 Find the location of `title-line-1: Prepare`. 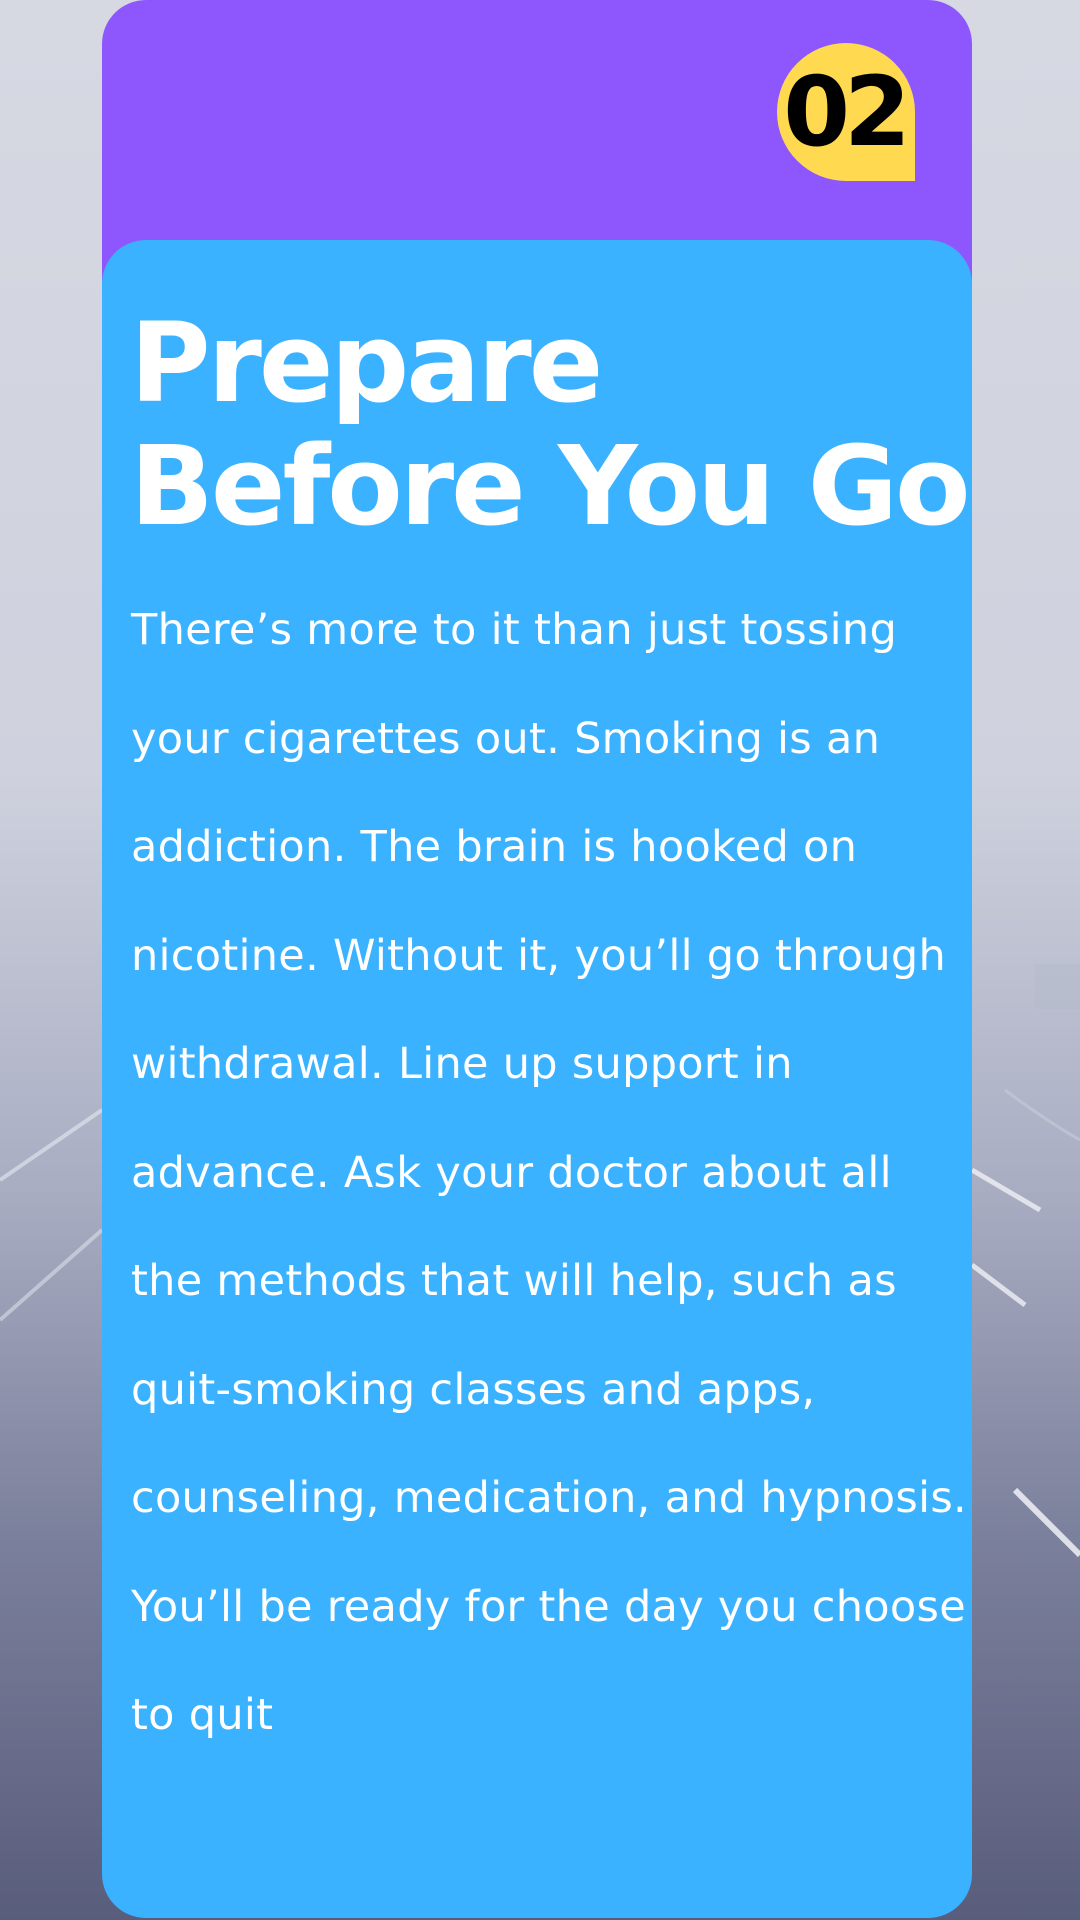

title-line-1: Prepare is located at coordinates (366, 363).